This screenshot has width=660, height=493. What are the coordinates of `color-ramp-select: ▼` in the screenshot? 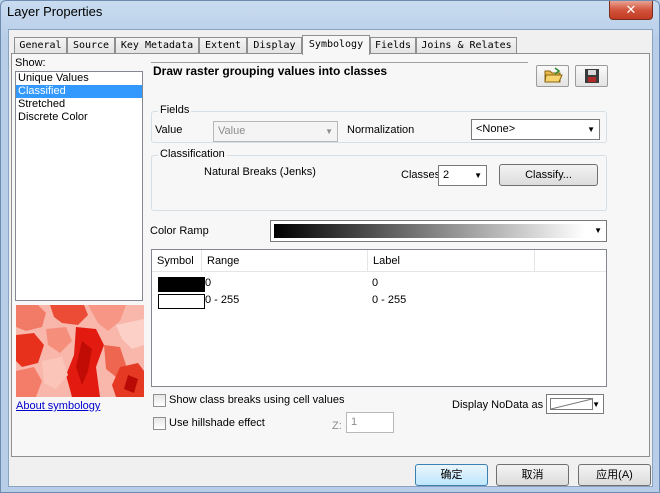 It's located at (438, 231).